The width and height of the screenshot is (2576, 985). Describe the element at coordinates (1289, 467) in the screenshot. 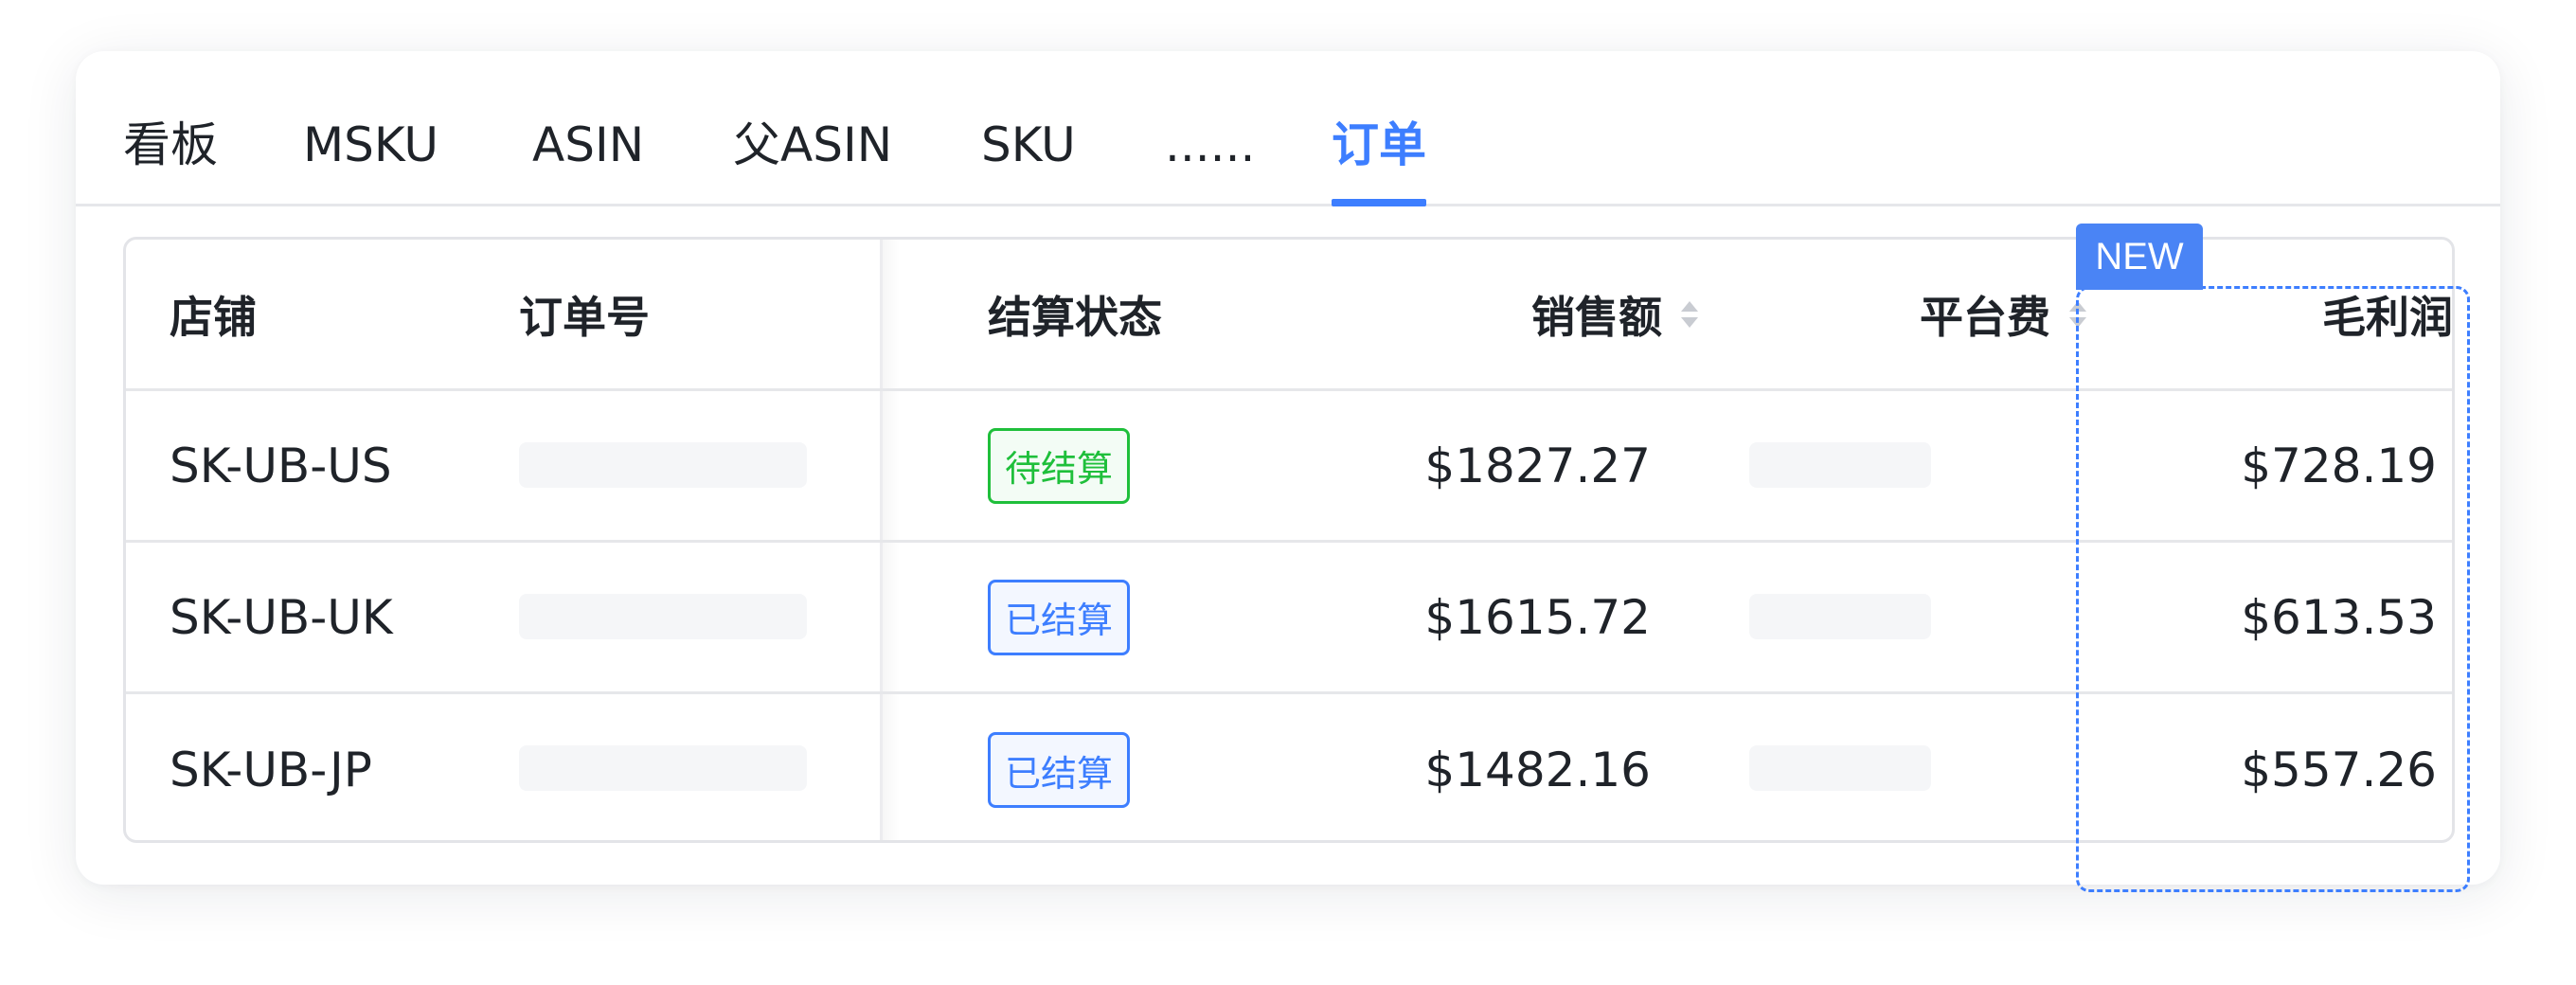

I see `table-row: SK-UB-US 待结算 $1827.27 $728.19` at that location.